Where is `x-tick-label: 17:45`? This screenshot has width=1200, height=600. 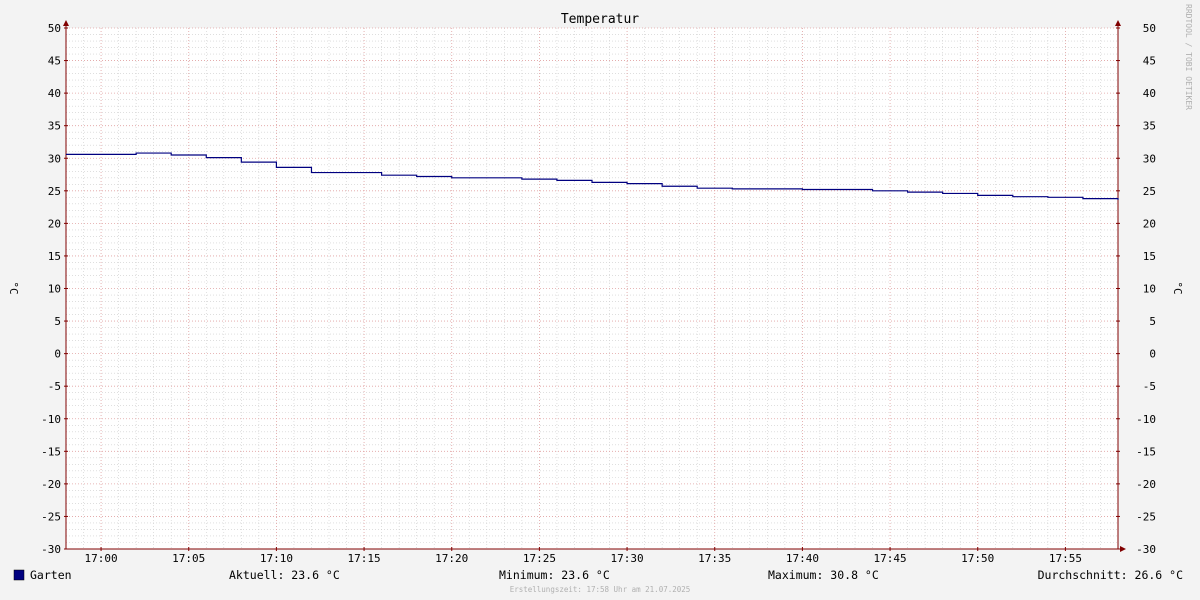
x-tick-label: 17:45 is located at coordinates (890, 558).